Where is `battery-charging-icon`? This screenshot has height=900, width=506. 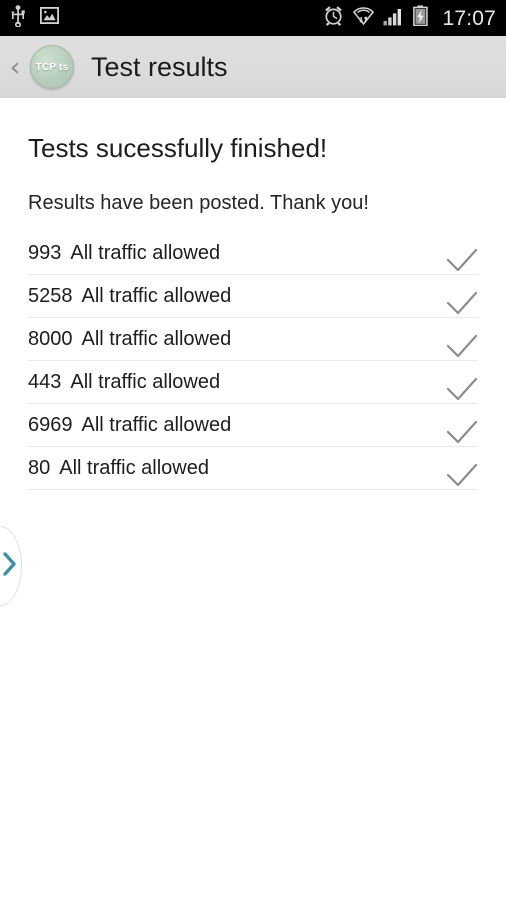 battery-charging-icon is located at coordinates (421, 18).